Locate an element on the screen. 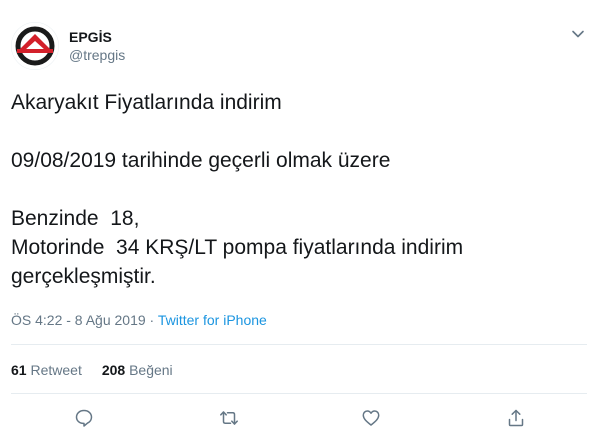  share-icon is located at coordinates (516, 418).